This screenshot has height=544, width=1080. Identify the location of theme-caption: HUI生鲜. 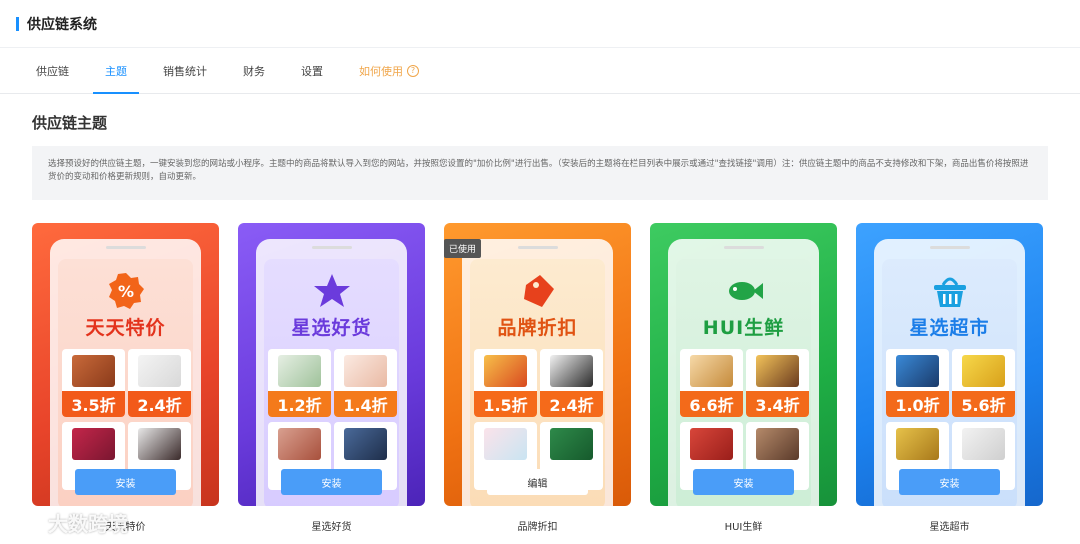
(743, 527).